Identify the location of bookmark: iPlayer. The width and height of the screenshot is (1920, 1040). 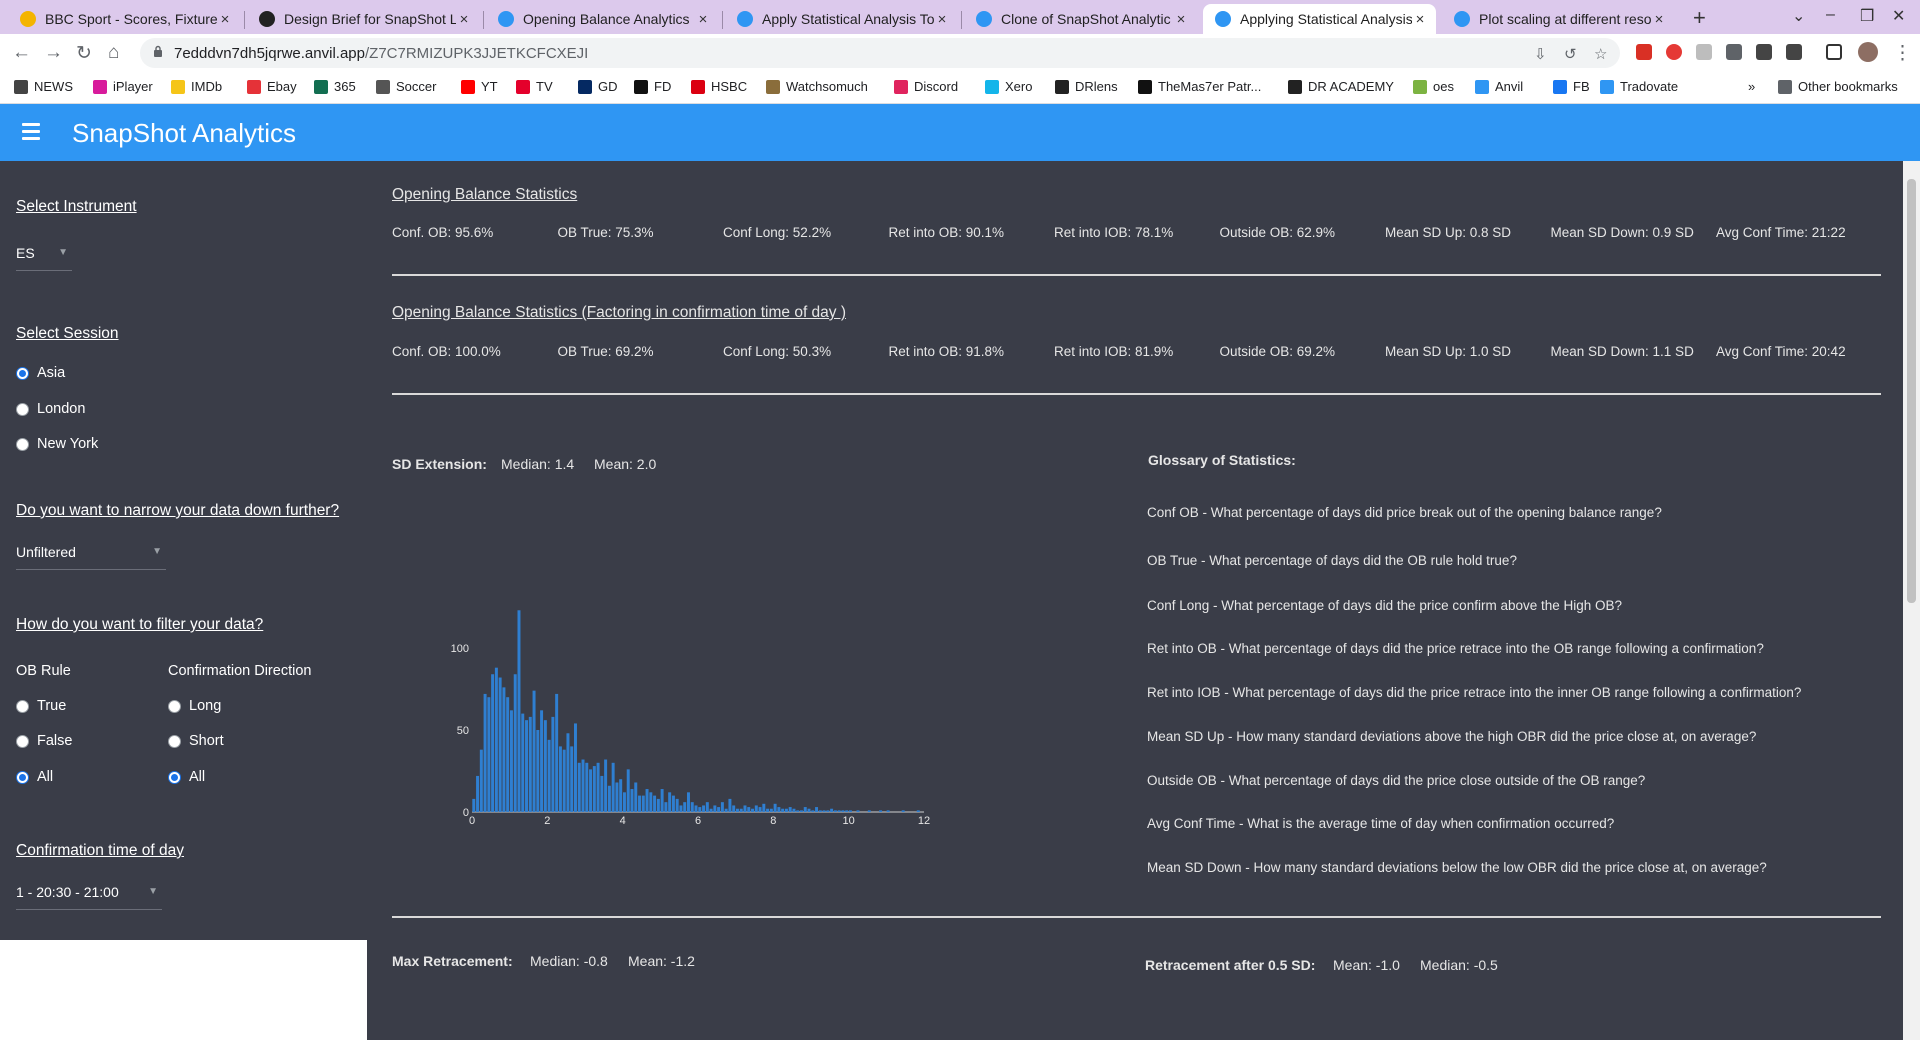
(123, 86).